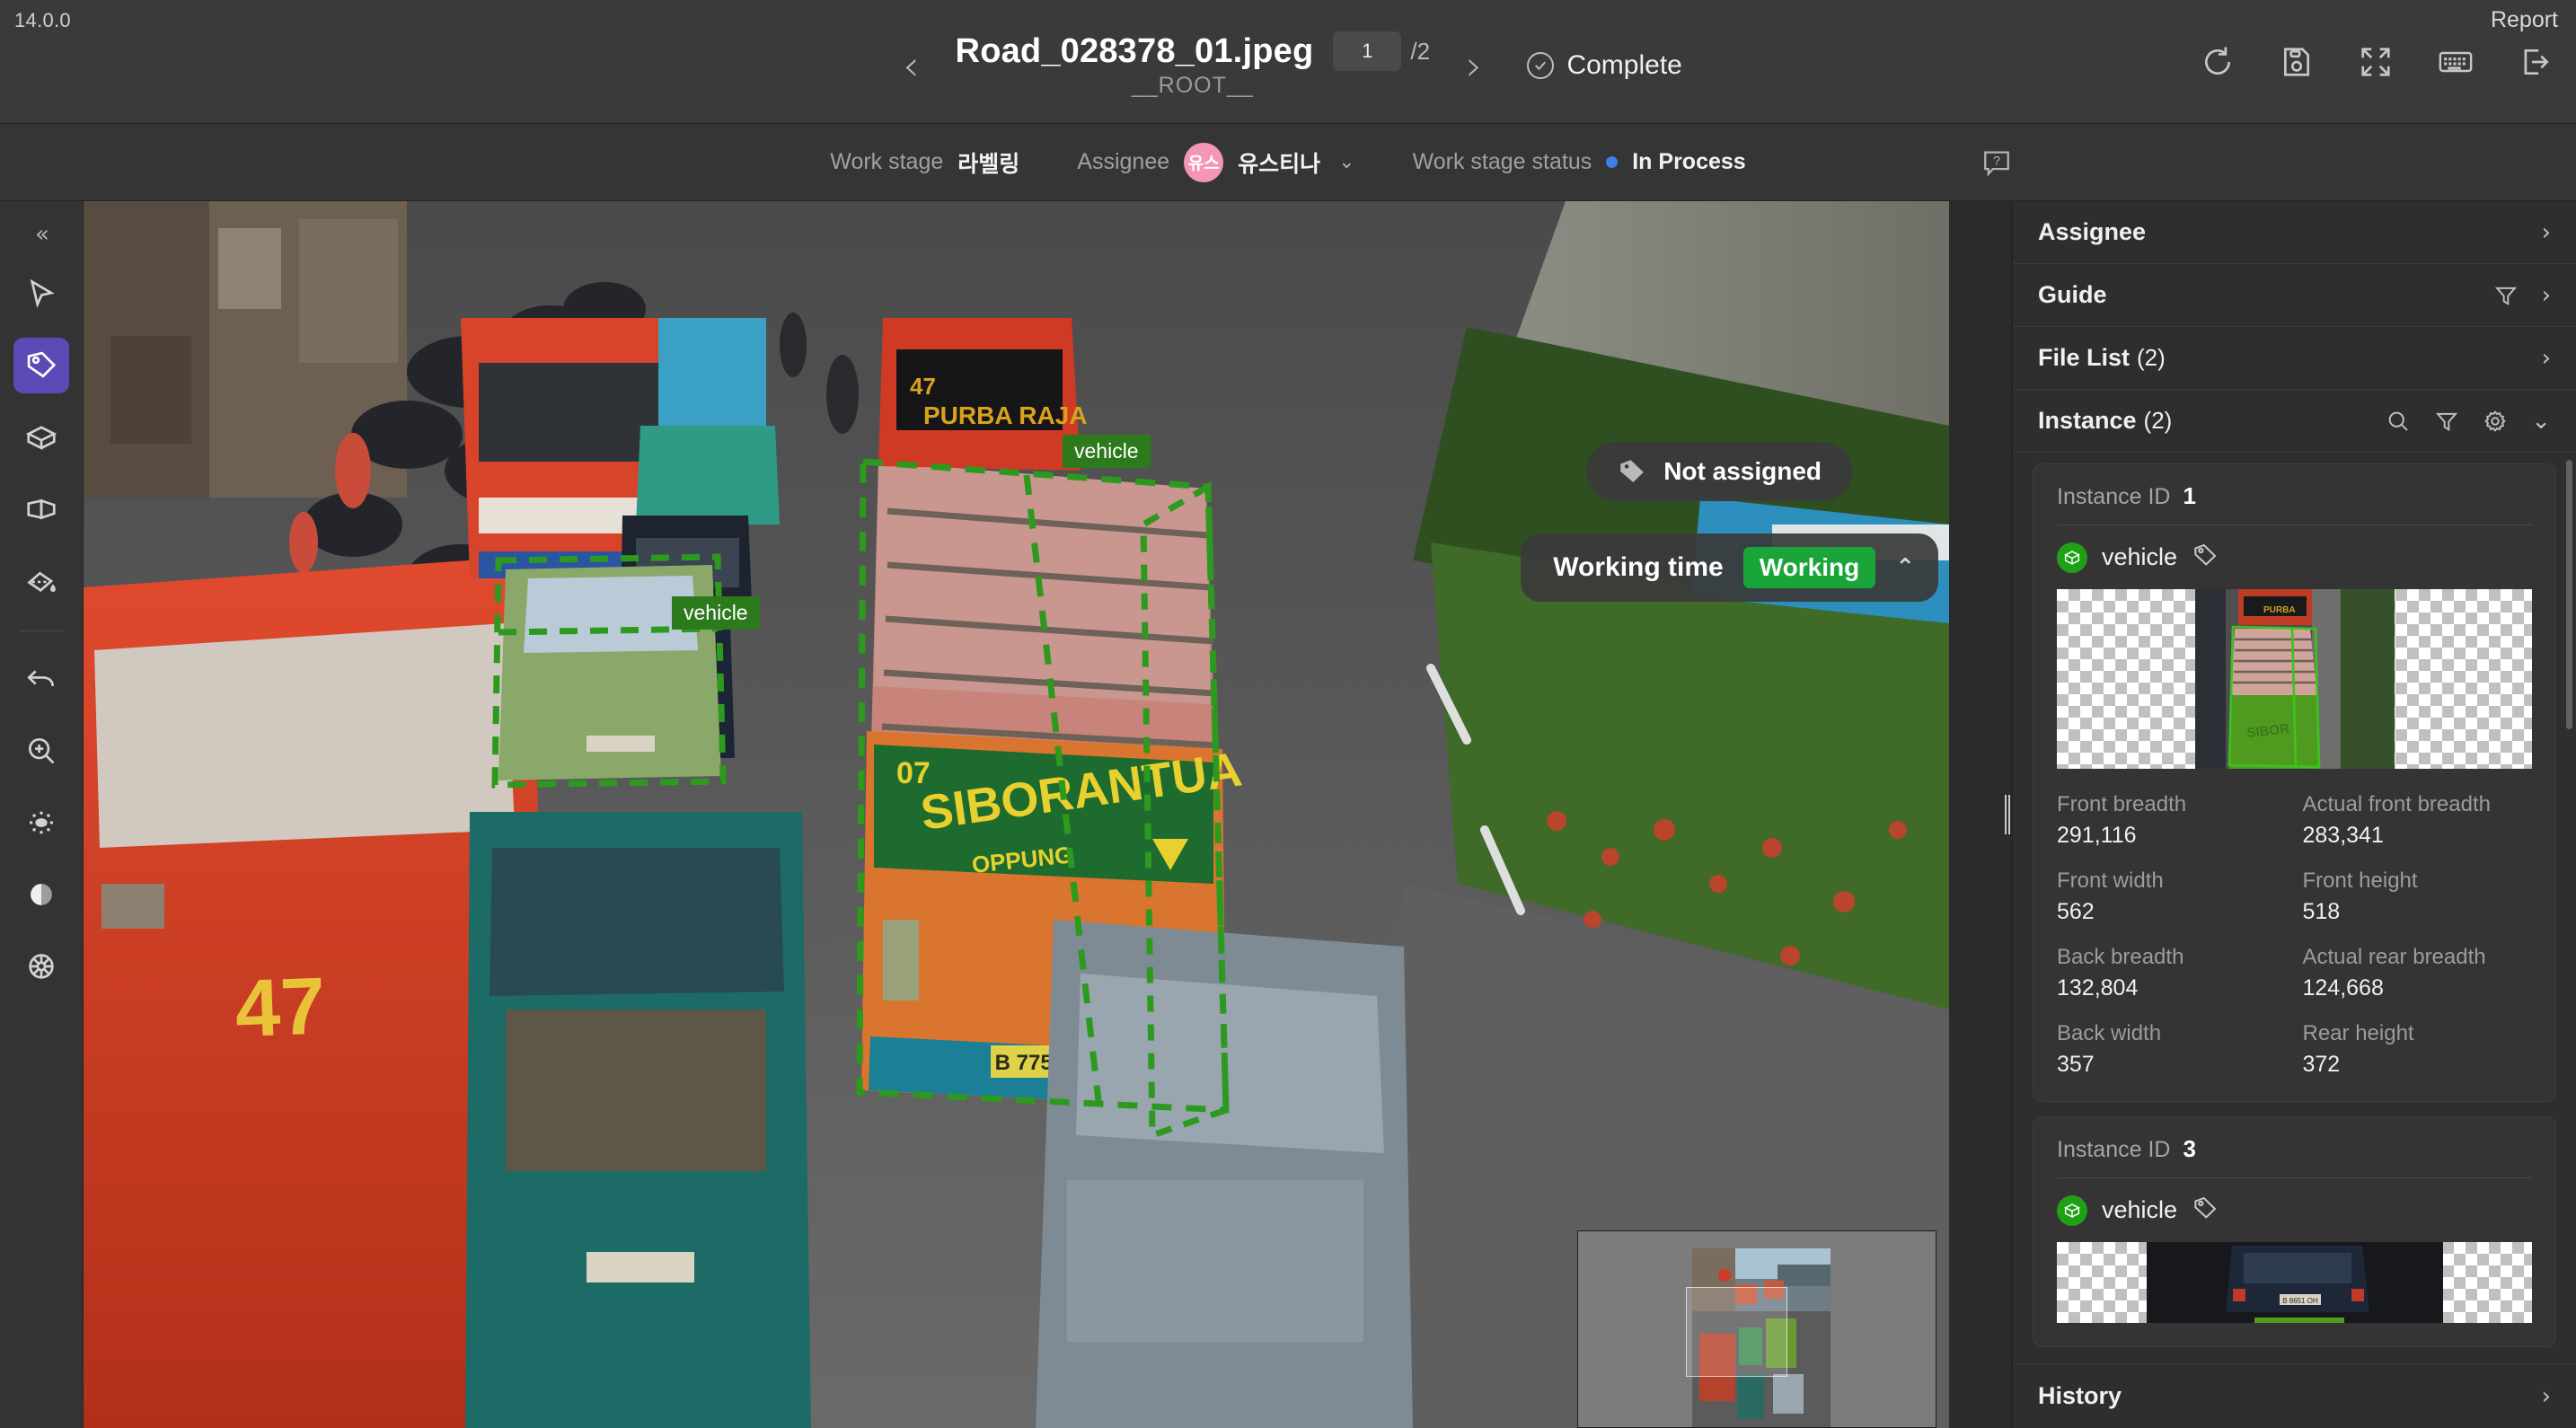 Image resolution: width=2576 pixels, height=1428 pixels. Describe the element at coordinates (2158, 421) in the screenshot. I see `instance-count: (2)` at that location.